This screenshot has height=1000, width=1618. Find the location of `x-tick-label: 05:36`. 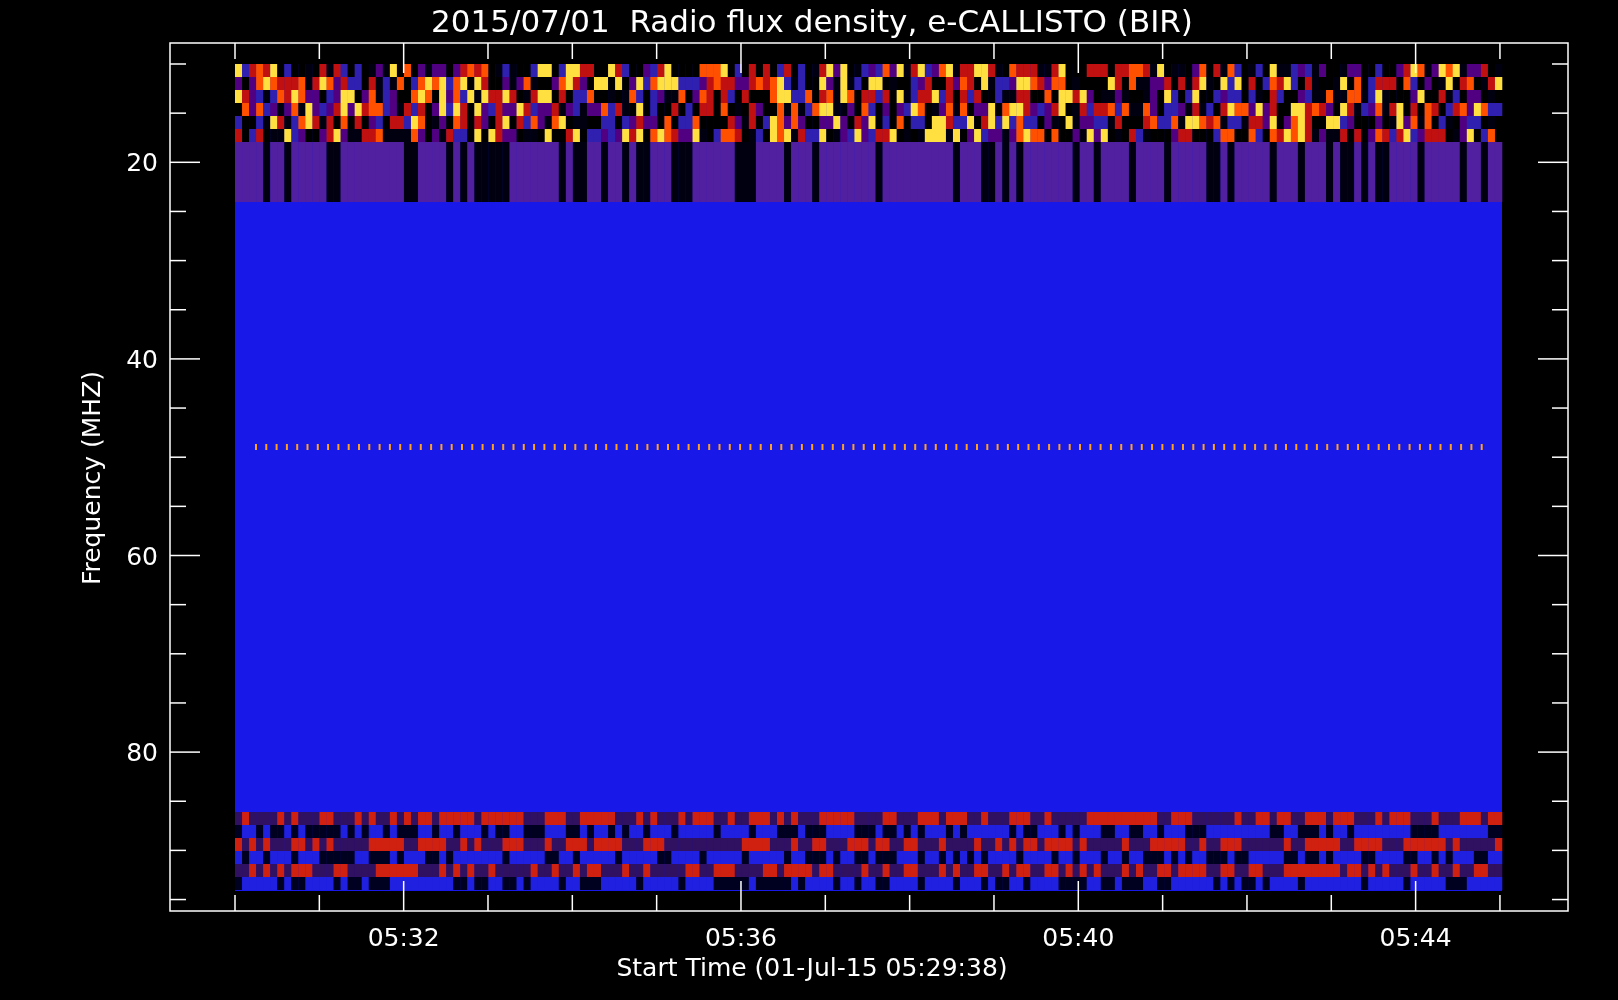

x-tick-label: 05:36 is located at coordinates (740, 937).